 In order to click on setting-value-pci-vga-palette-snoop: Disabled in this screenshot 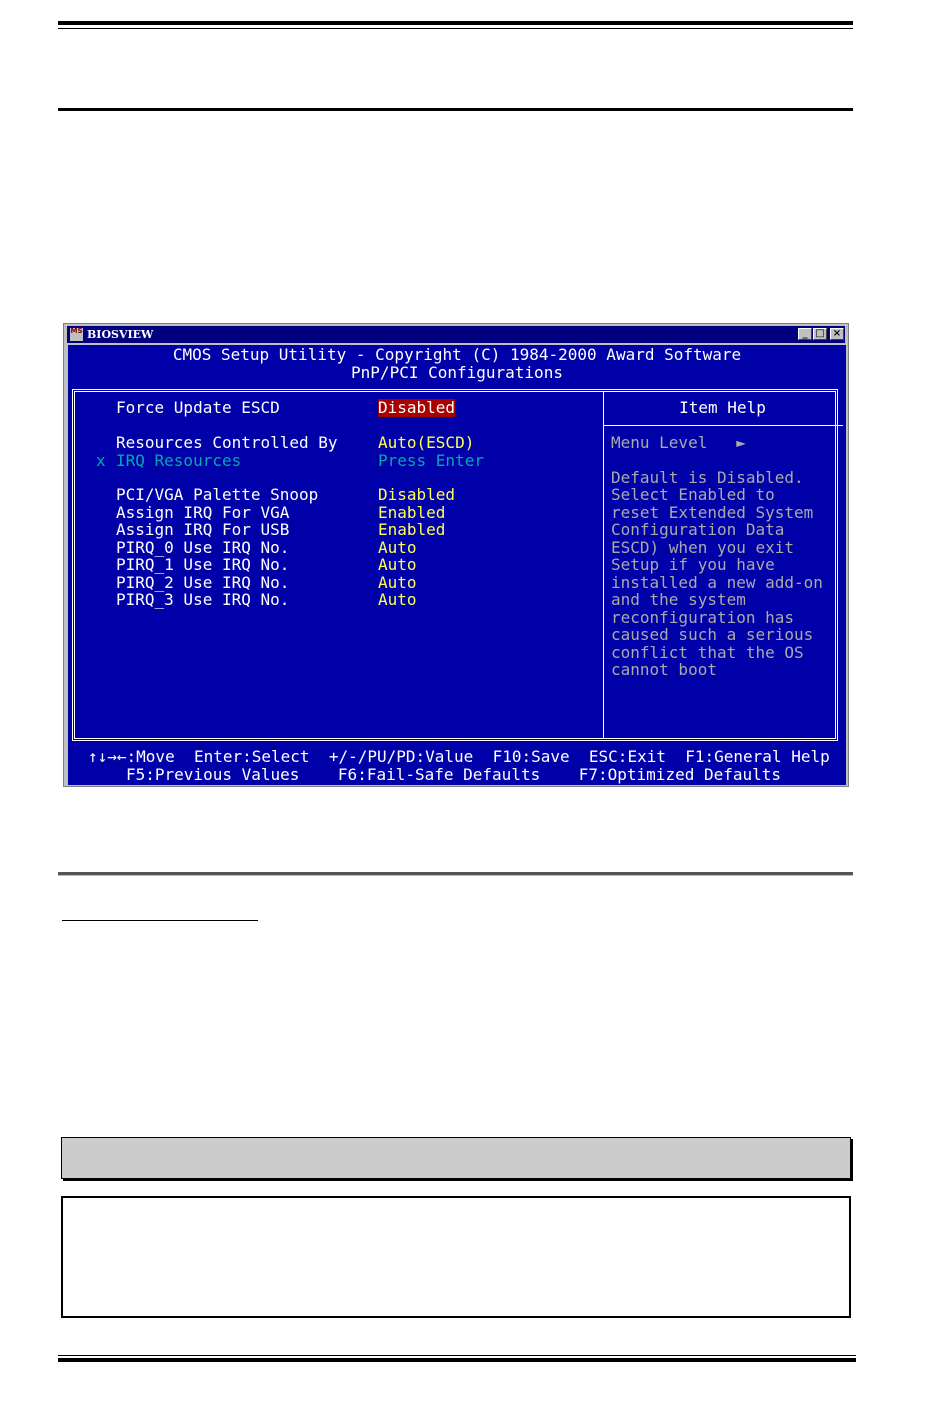, I will do `click(416, 495)`.